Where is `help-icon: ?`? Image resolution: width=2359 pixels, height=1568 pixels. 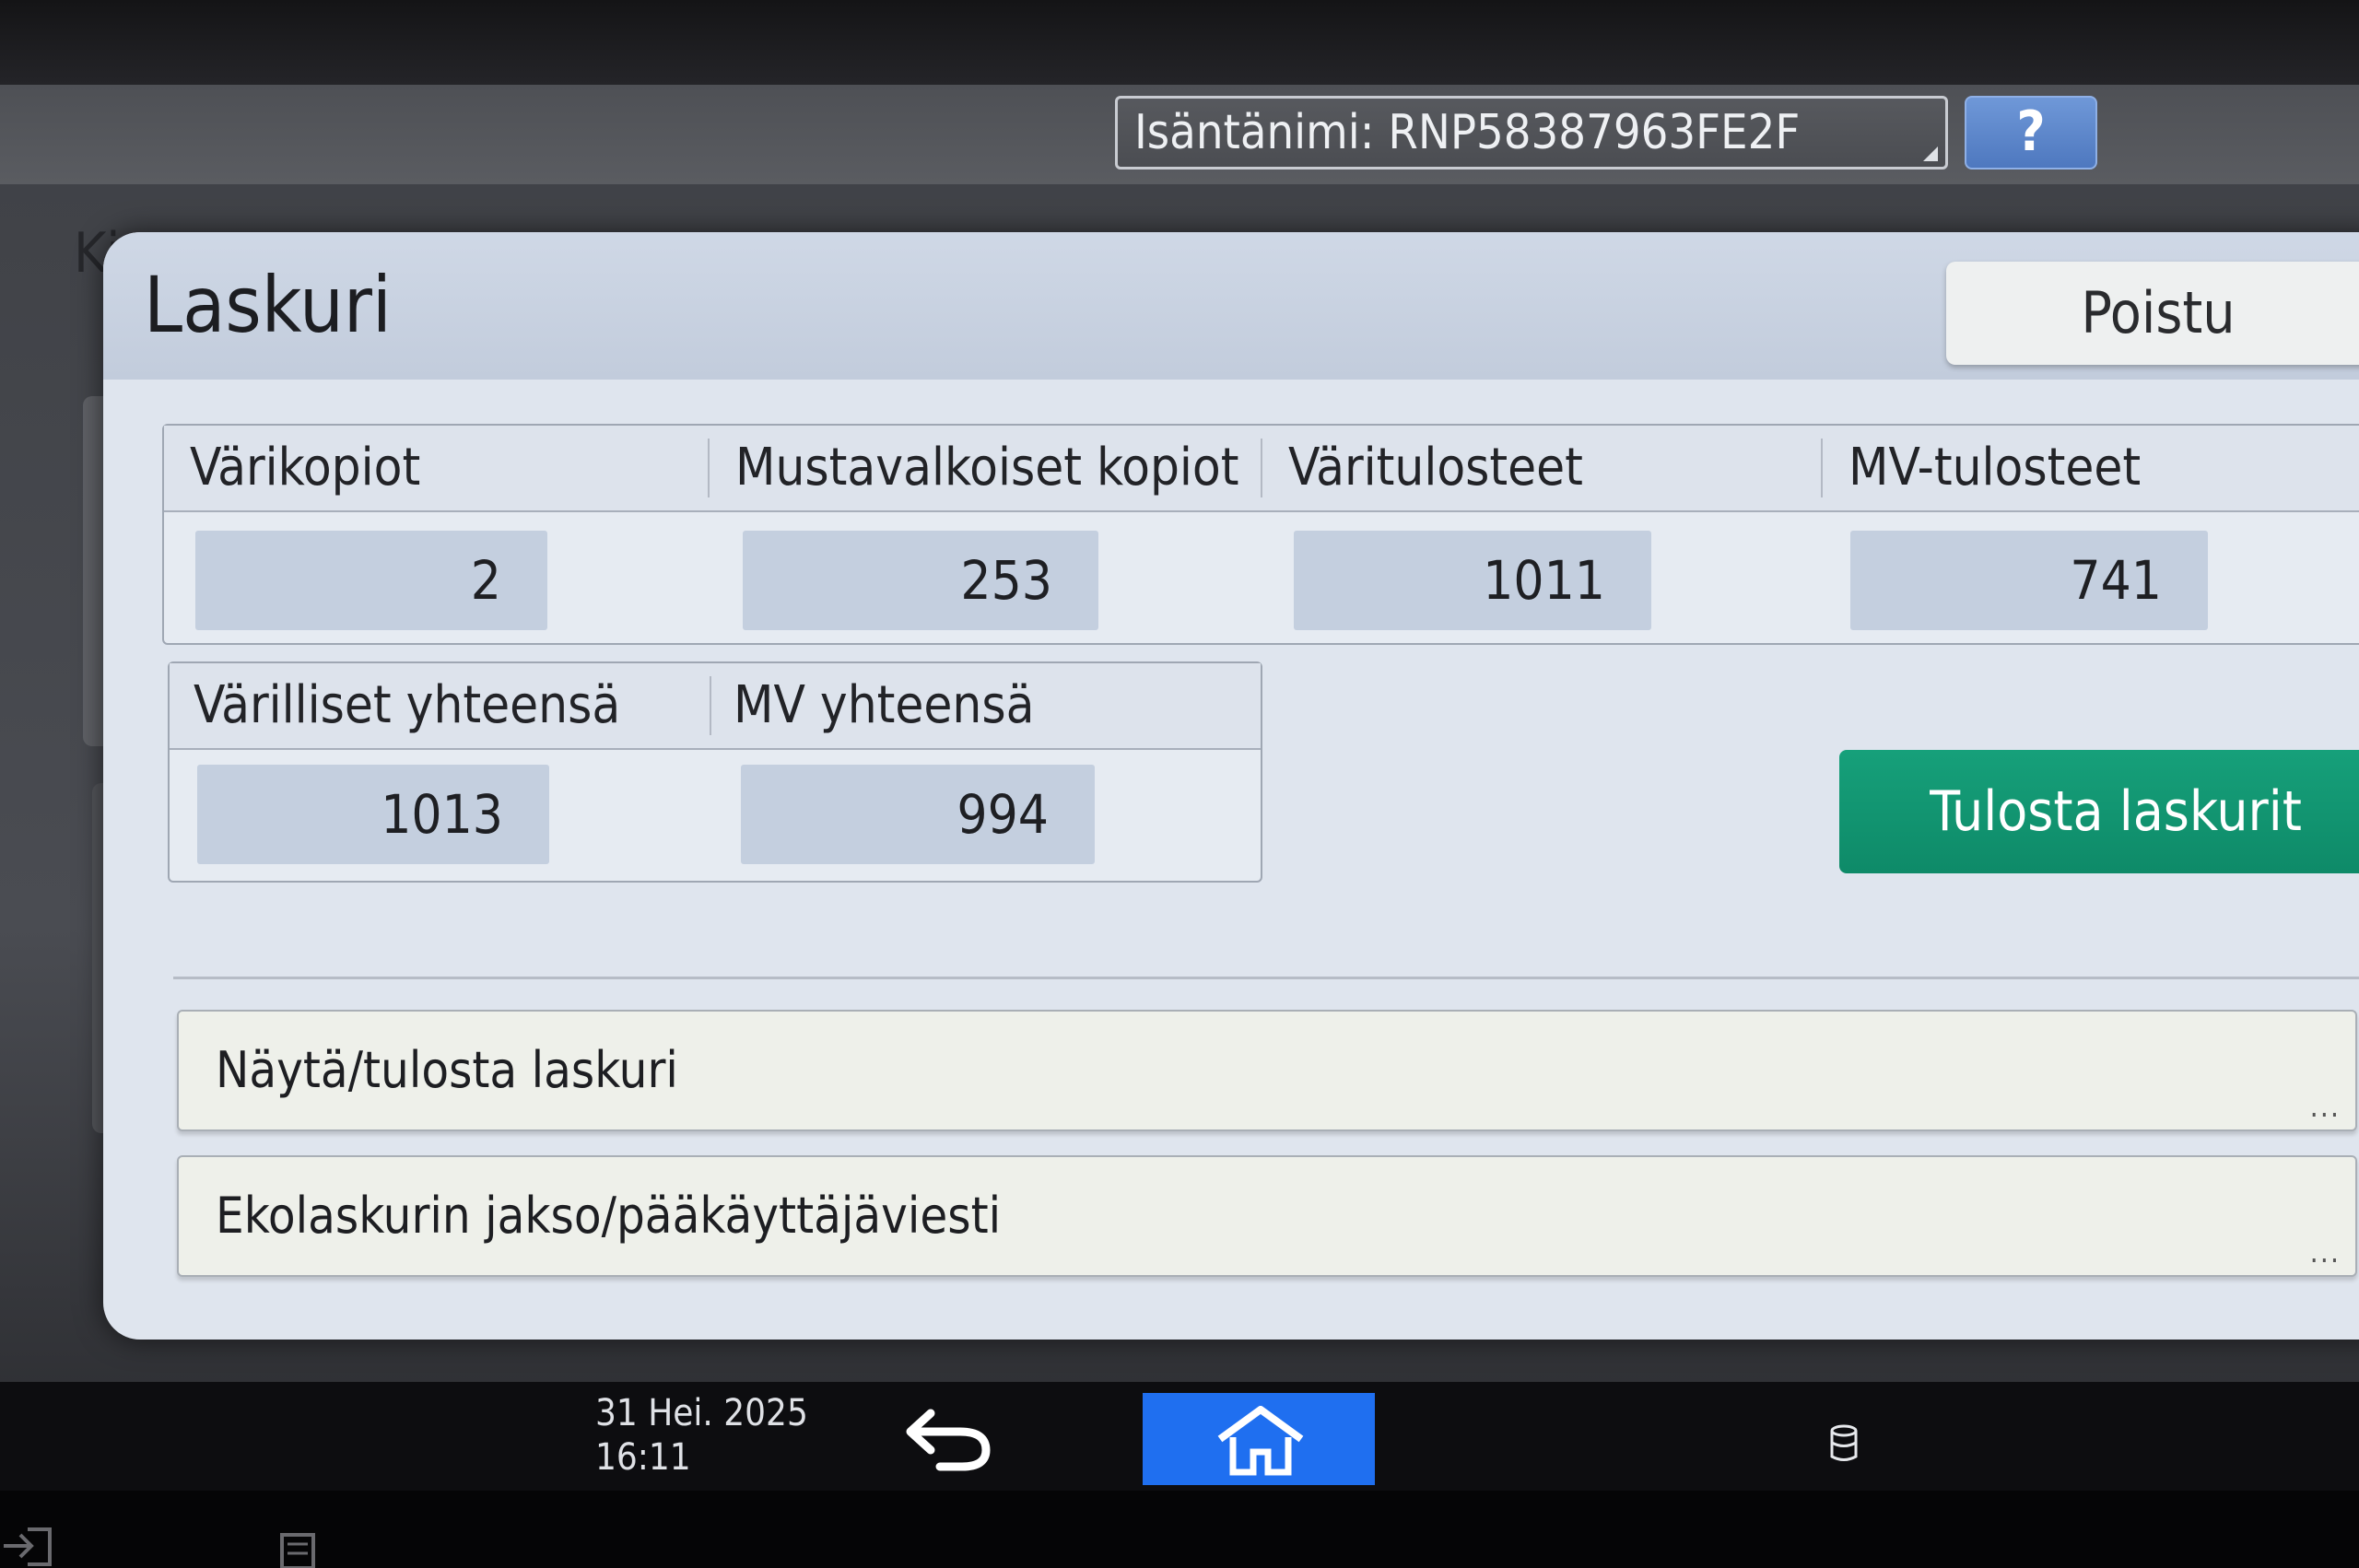 help-icon: ? is located at coordinates (2031, 131).